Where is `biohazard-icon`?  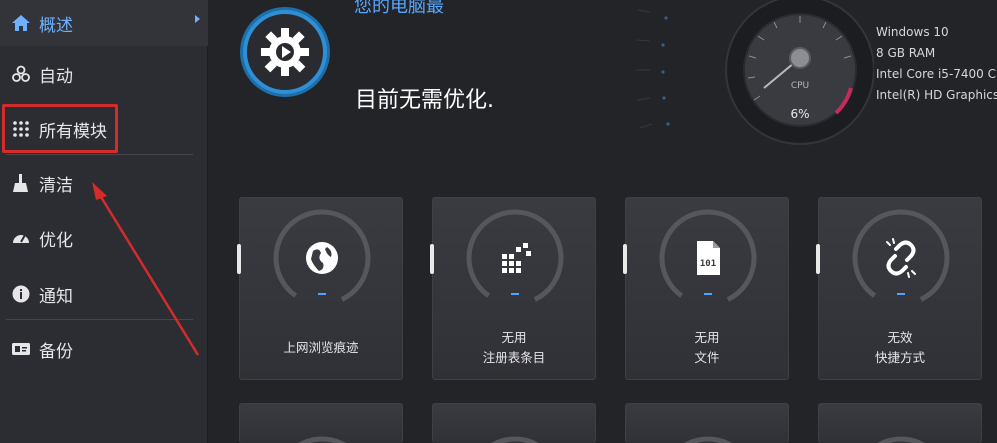
biohazard-icon is located at coordinates (21, 74).